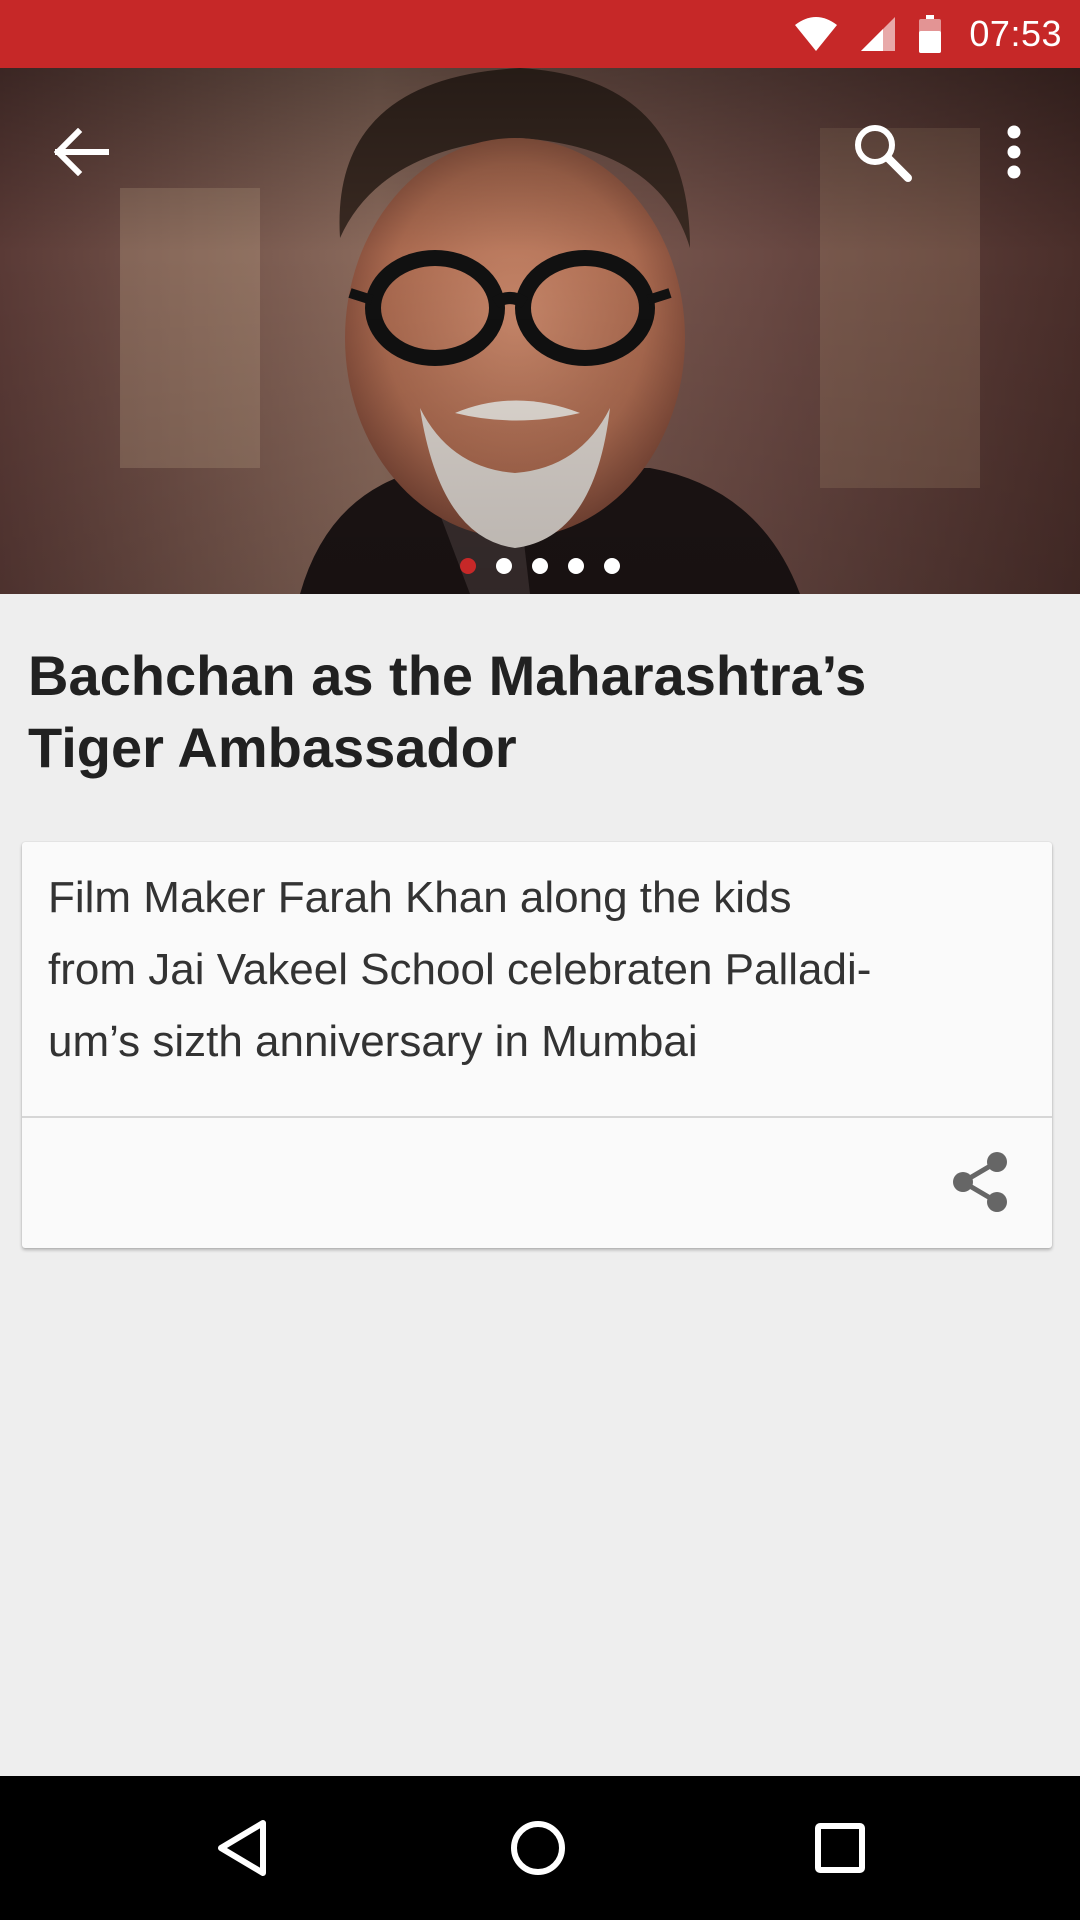 Image resolution: width=1080 pixels, height=1920 pixels. I want to click on nav-home-icon, so click(538, 1848).